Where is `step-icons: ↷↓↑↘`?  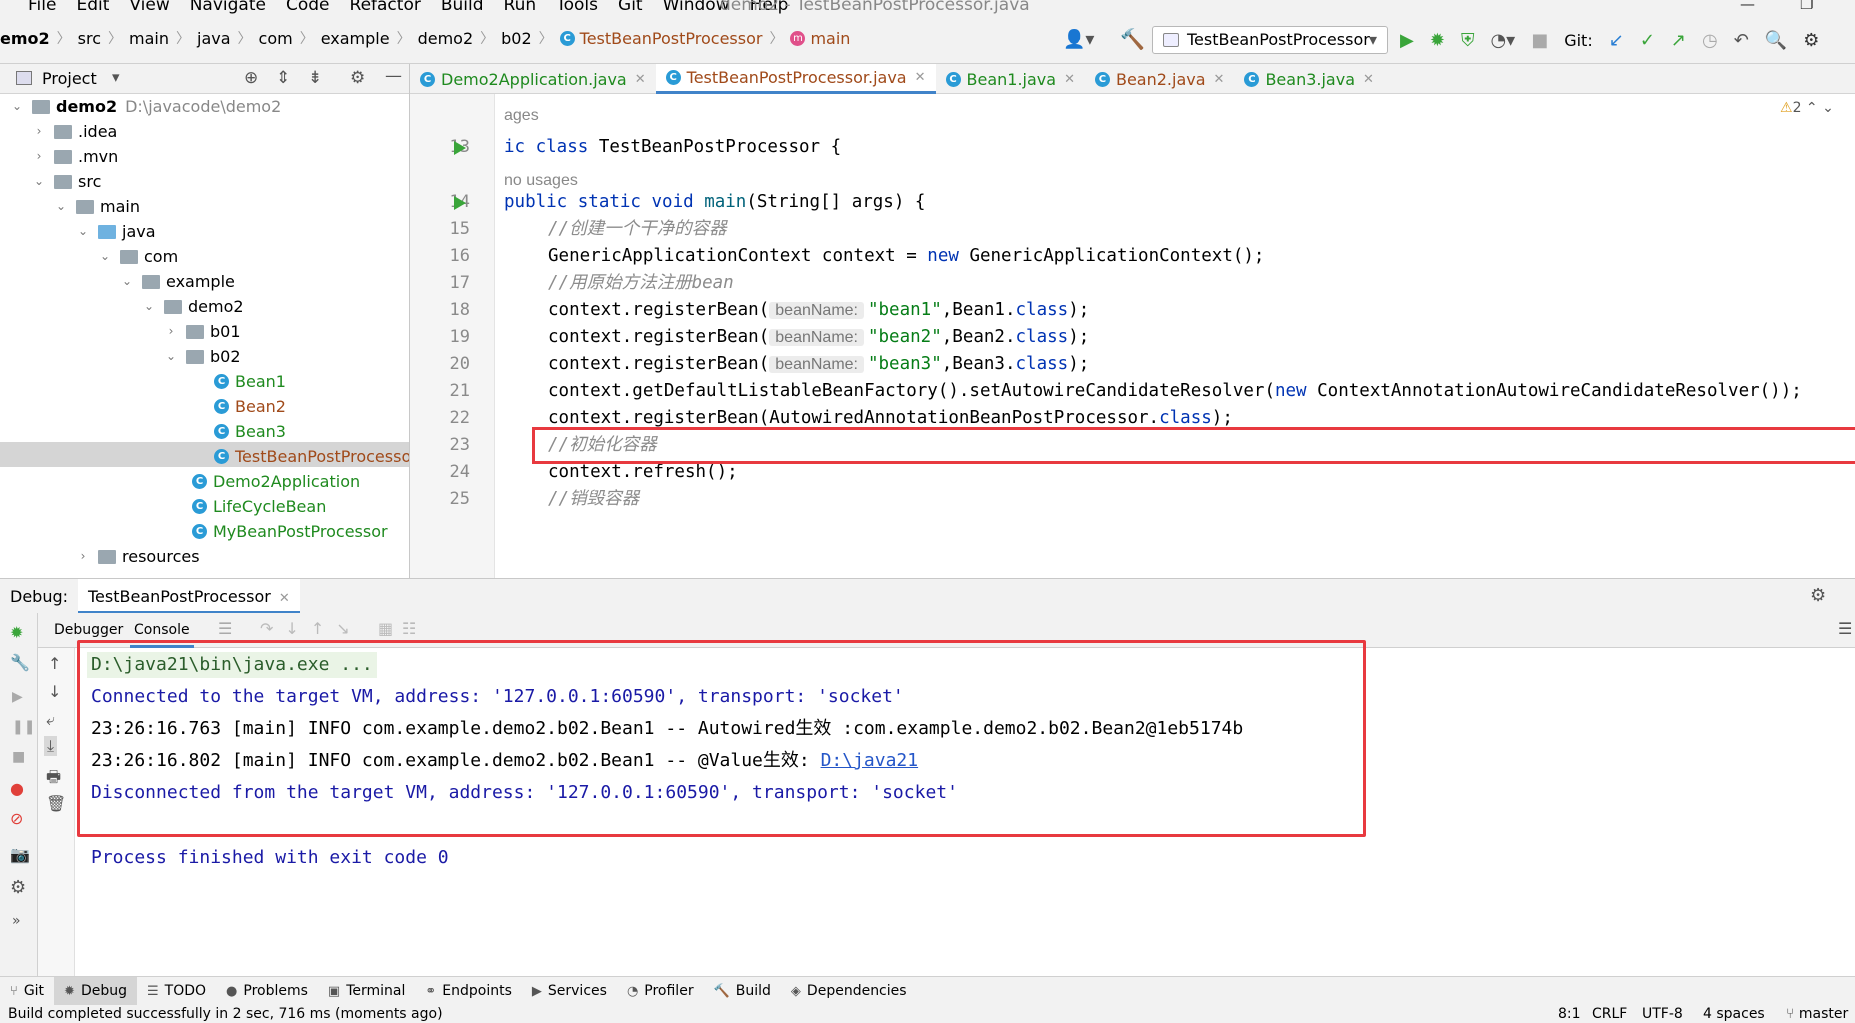 step-icons: ↷↓↑↘ is located at coordinates (311, 628).